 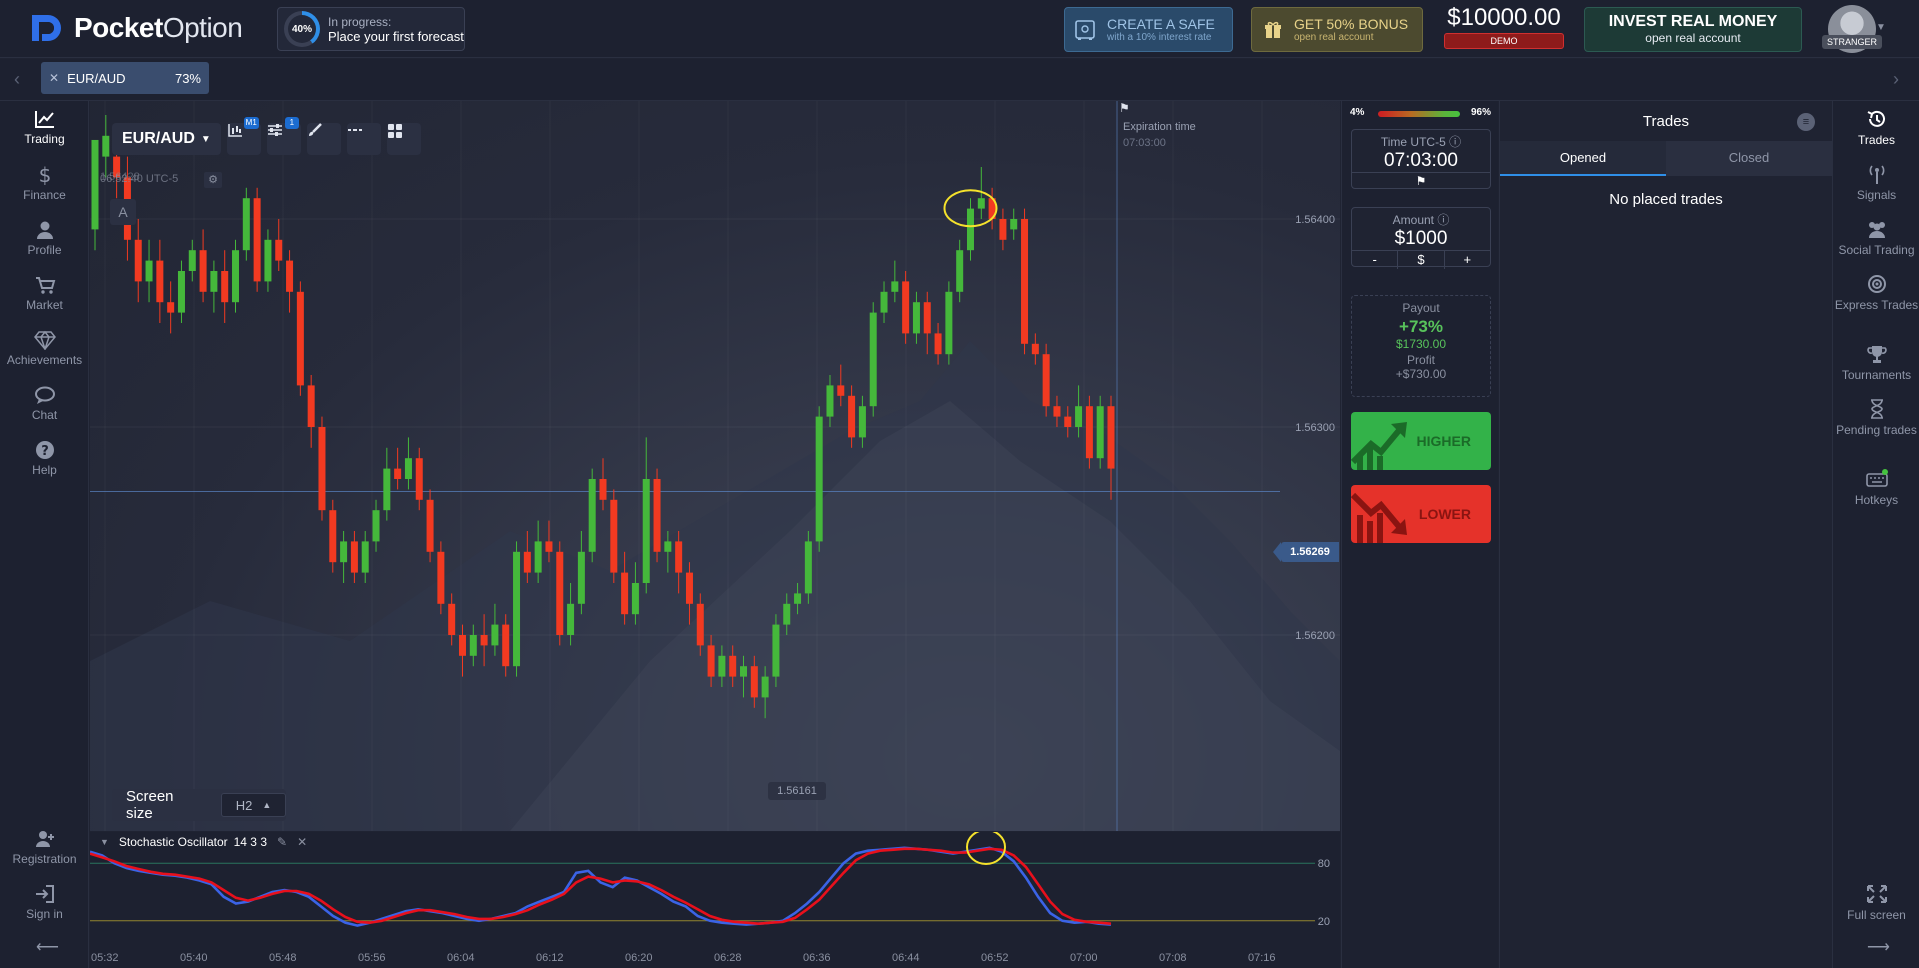 What do you see at coordinates (1806, 122) in the screenshot?
I see `list-icon: ≡` at bounding box center [1806, 122].